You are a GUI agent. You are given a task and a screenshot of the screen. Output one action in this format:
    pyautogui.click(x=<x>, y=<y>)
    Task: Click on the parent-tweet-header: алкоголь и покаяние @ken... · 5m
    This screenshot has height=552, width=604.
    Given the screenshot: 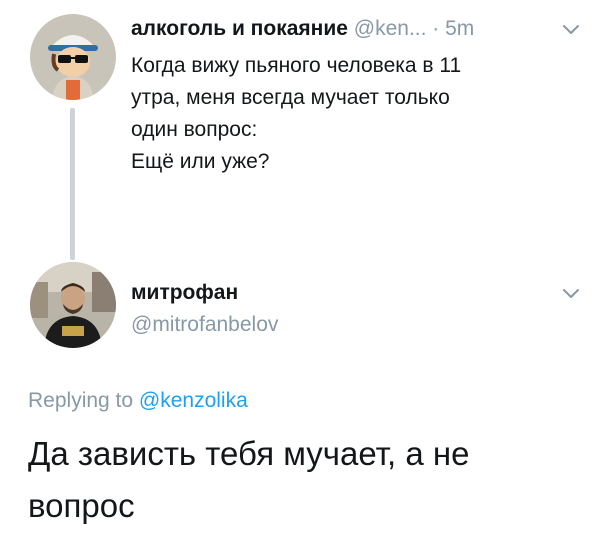 What is the action you would take?
    pyautogui.click(x=356, y=29)
    